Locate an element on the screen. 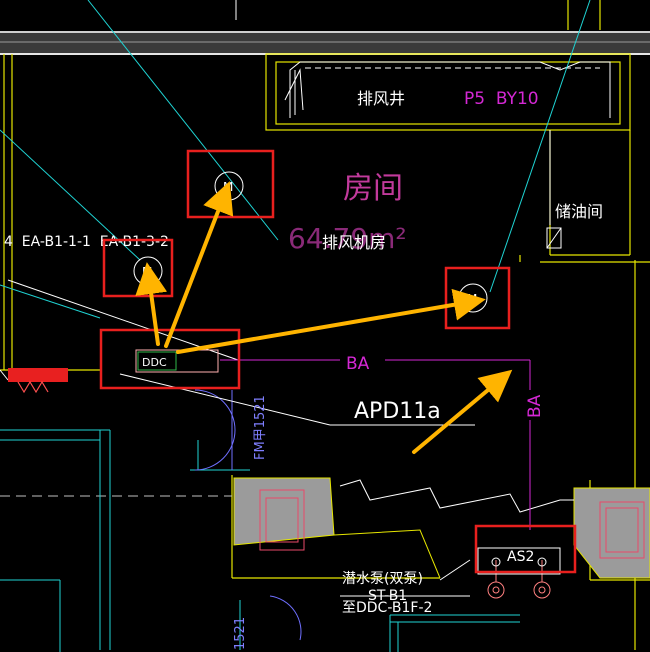 Image resolution: width=650 pixels, height=652 pixels. apd-label: APD11a is located at coordinates (397, 411).